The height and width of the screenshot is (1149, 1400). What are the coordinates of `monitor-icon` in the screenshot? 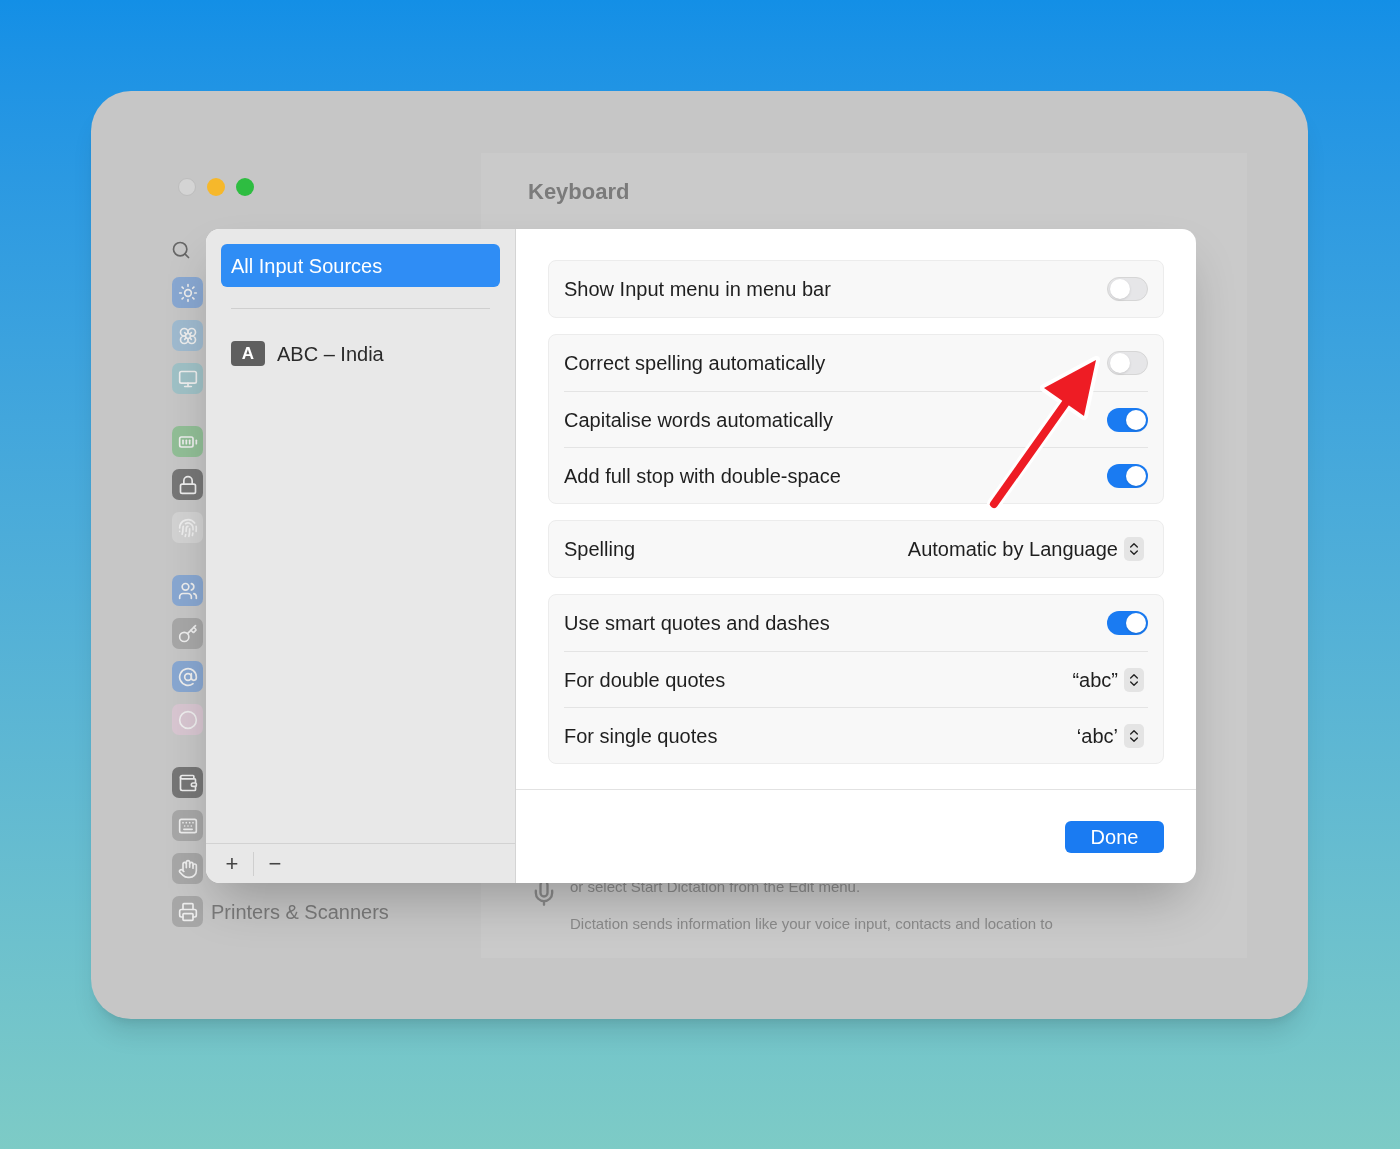 It's located at (187, 378).